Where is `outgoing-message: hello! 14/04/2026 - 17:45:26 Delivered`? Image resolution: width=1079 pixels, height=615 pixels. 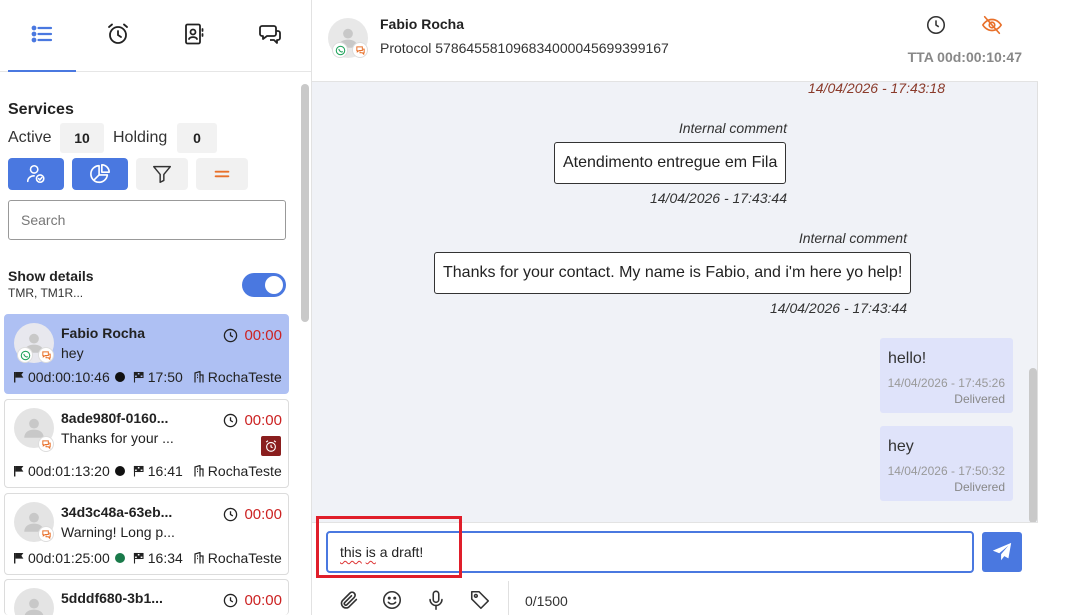 outgoing-message: hello! 14/04/2026 - 17:45:26 Delivered is located at coordinates (946, 375).